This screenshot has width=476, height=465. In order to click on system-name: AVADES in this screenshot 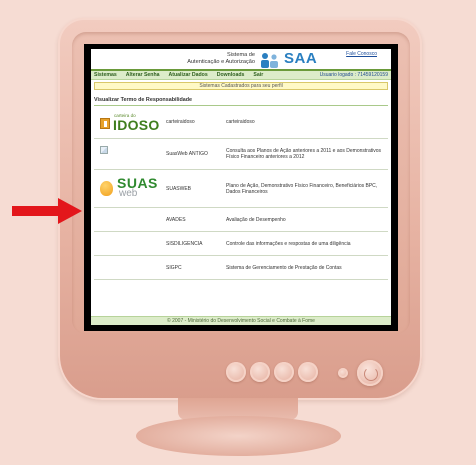, I will do `click(176, 219)`.